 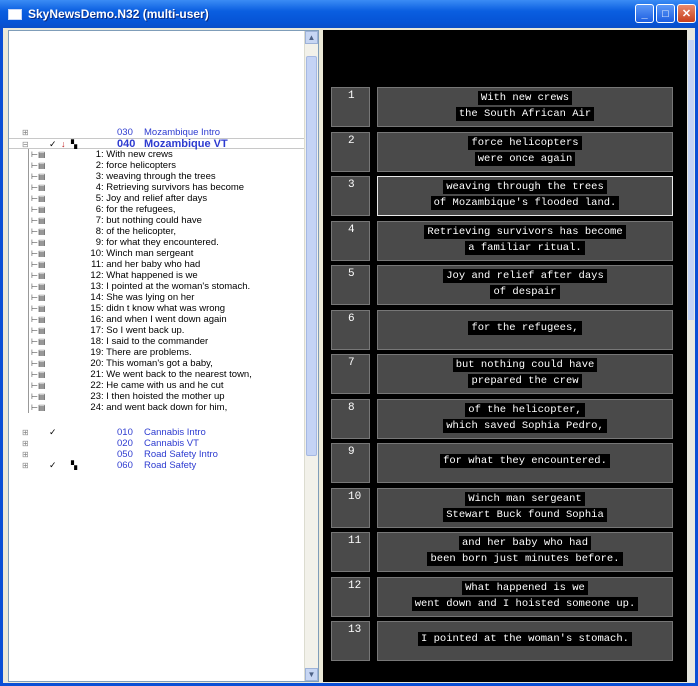 What do you see at coordinates (157, 432) in the screenshot?
I see `story-group-row: ⊞ ✓ 010 Cannabis Intro` at bounding box center [157, 432].